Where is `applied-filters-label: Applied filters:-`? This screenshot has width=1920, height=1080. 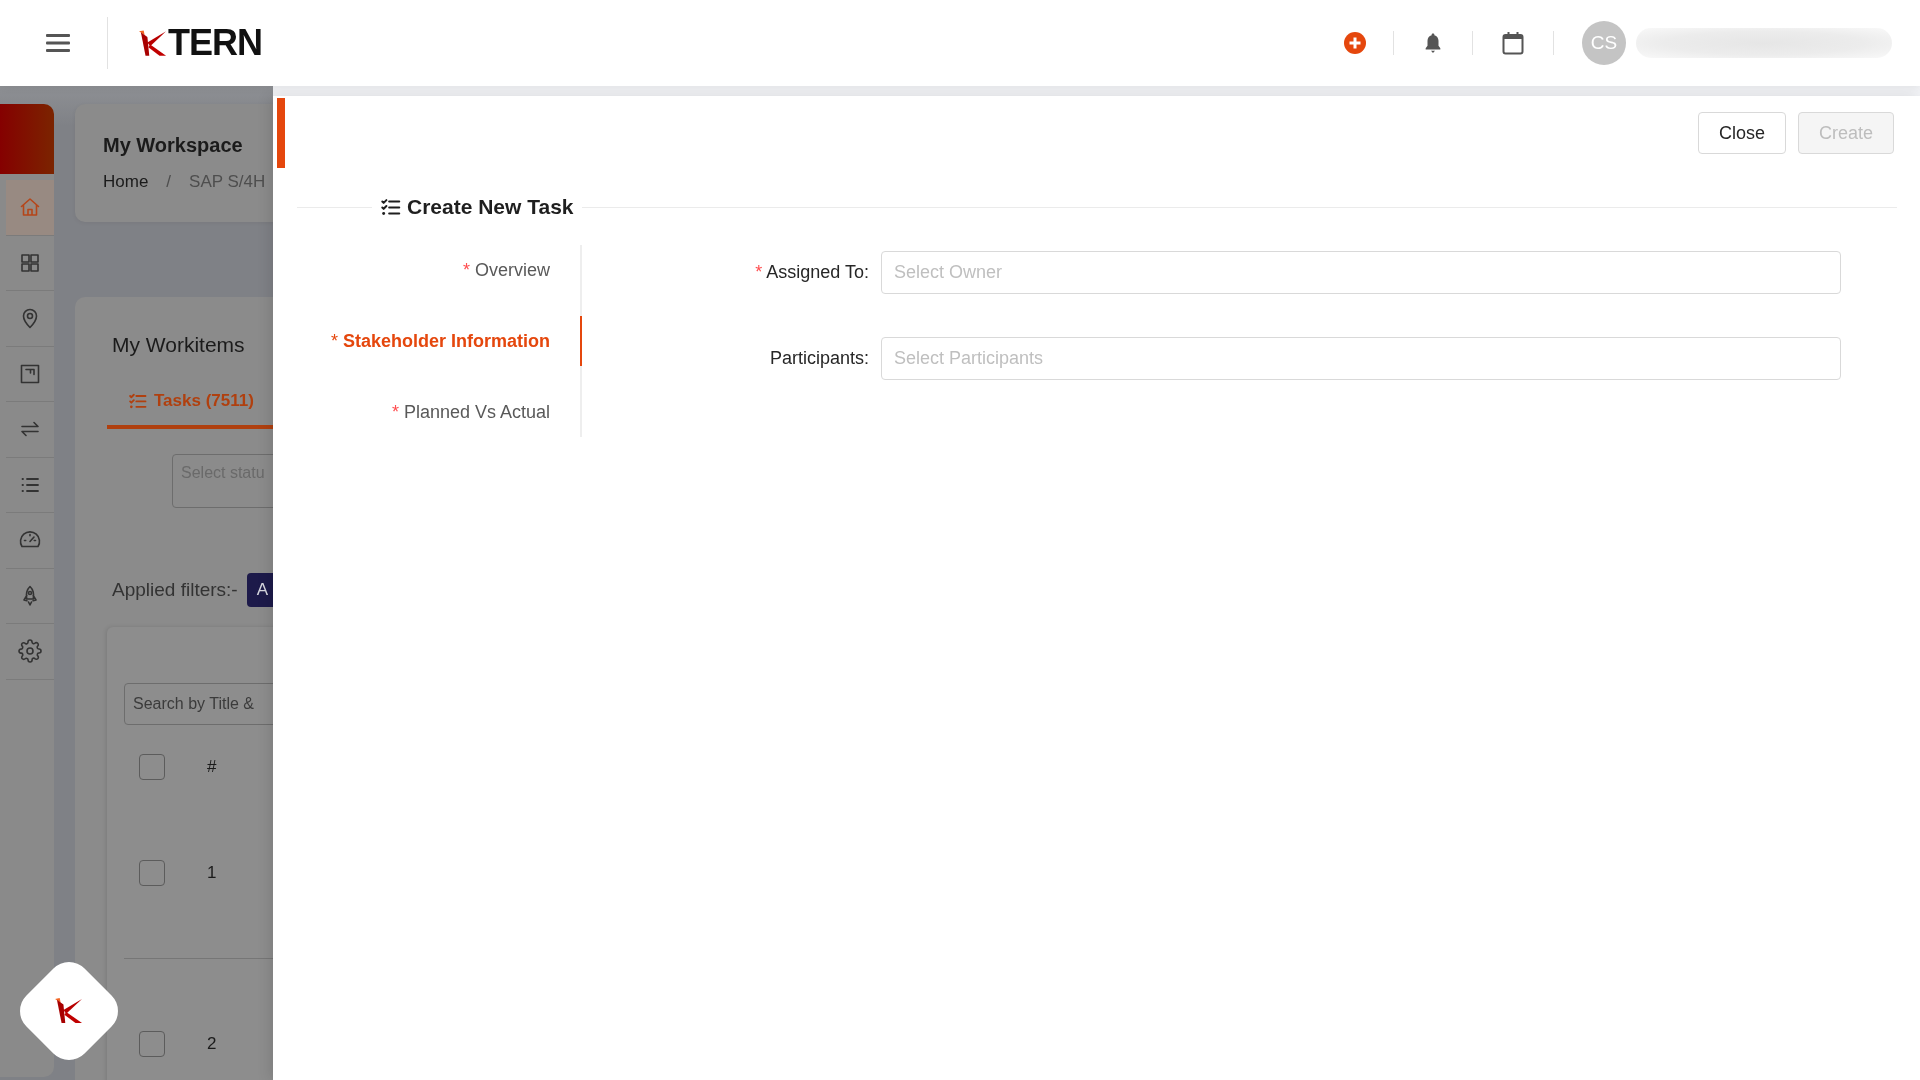
applied-filters-label: Applied filters:- is located at coordinates (175, 590).